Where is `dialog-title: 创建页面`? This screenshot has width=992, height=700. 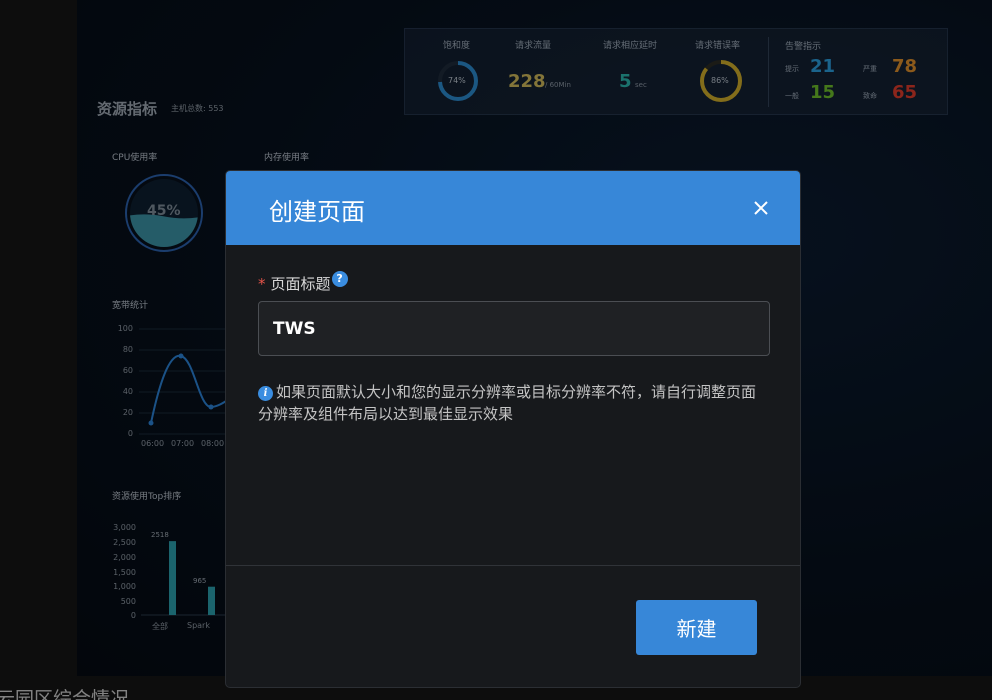
dialog-title: 创建页面 is located at coordinates (317, 212).